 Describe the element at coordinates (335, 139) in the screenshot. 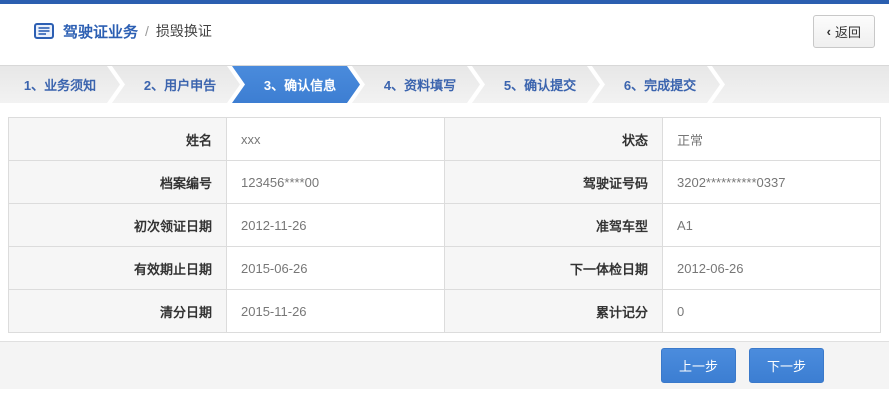

I see `field-value-name: xxx` at that location.